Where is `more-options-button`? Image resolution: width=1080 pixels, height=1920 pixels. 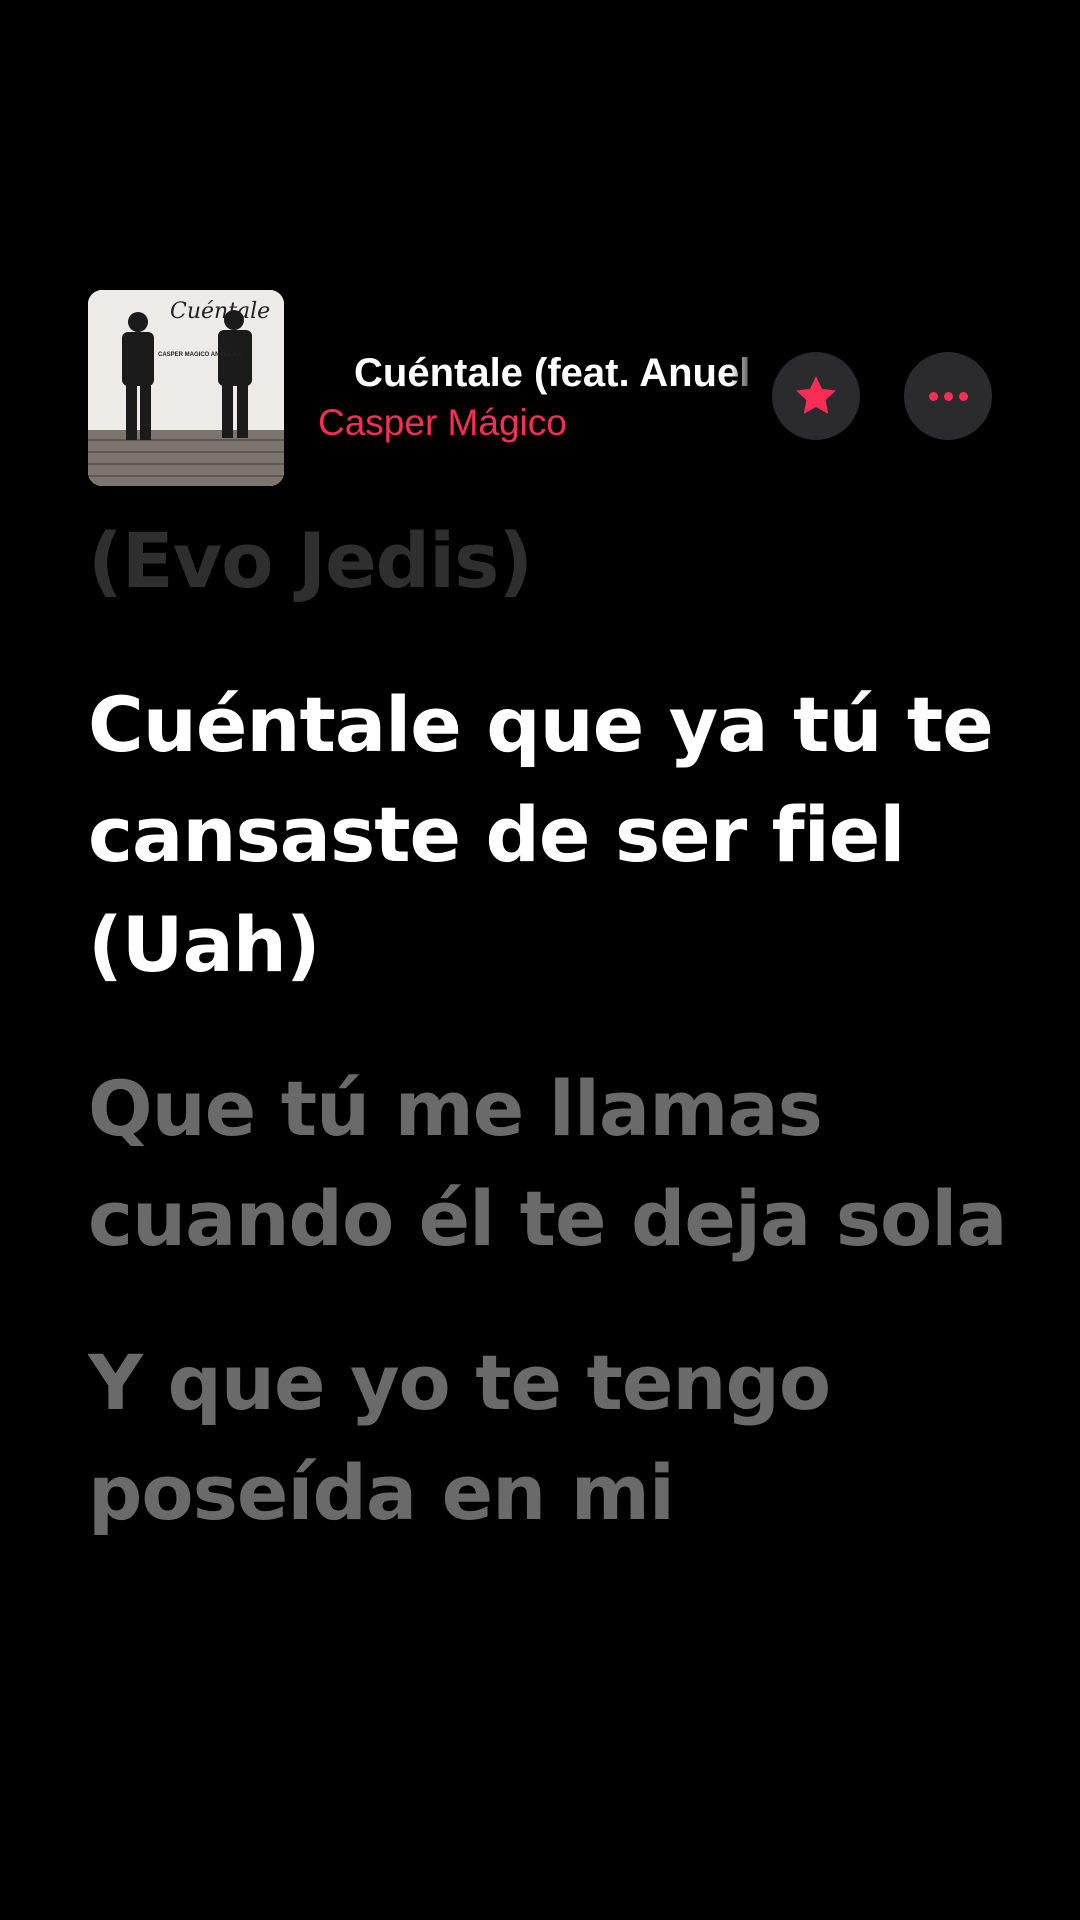
more-options-button is located at coordinates (948, 396).